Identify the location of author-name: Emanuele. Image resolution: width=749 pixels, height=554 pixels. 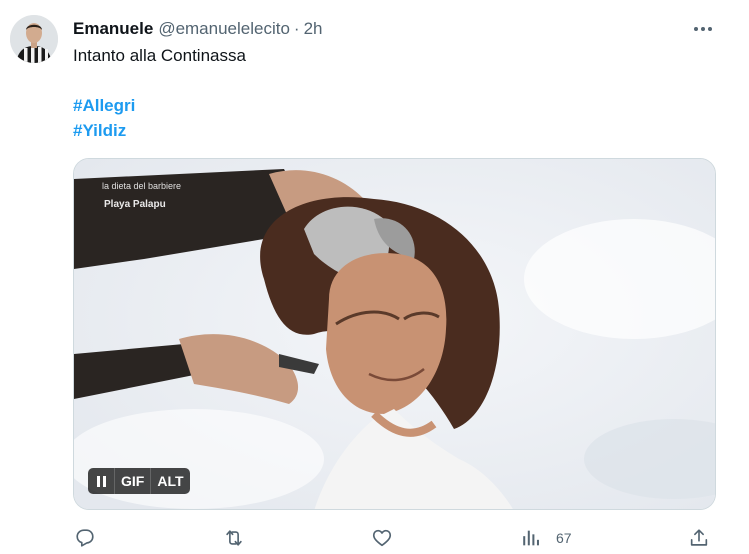
(113, 29).